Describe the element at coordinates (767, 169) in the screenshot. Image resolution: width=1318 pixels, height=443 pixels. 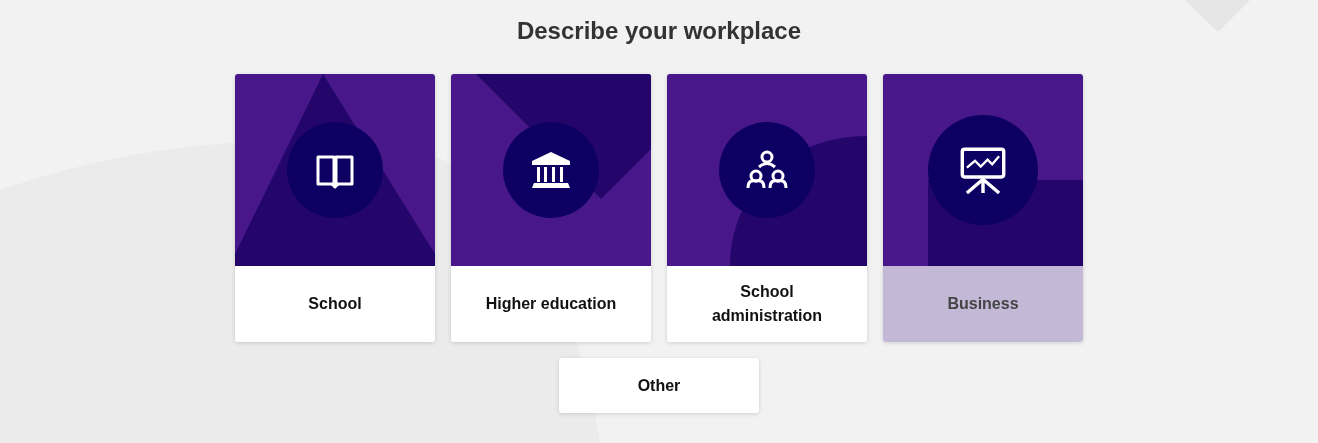
I see `people-icon` at that location.